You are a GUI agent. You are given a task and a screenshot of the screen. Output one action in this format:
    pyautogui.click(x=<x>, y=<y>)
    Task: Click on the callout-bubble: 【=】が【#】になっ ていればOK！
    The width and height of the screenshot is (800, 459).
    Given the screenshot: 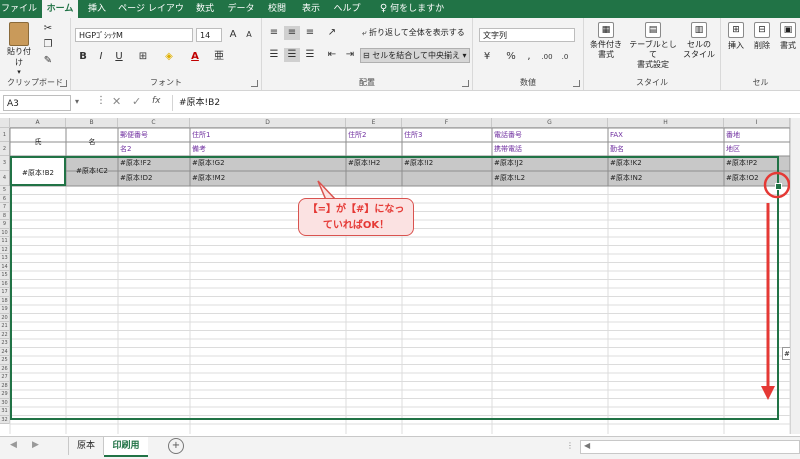 What is the action you would take?
    pyautogui.click(x=356, y=217)
    